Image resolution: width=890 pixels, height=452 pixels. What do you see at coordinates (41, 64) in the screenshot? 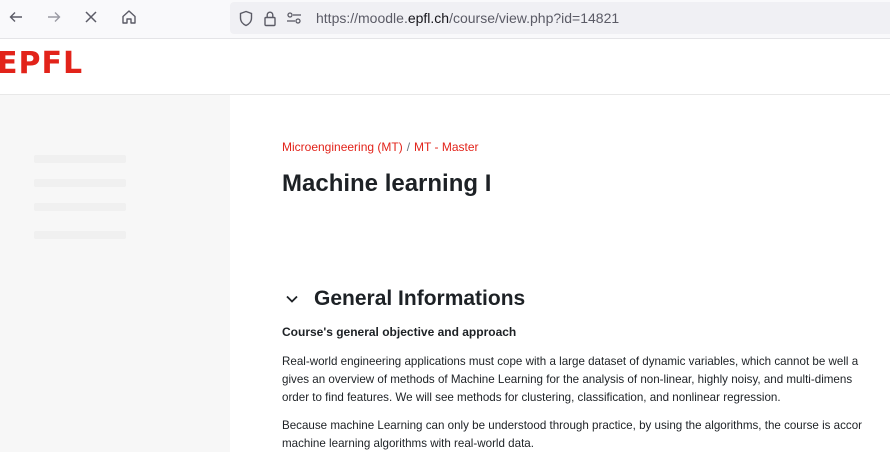
I see `epfl-logo: EPFL` at bounding box center [41, 64].